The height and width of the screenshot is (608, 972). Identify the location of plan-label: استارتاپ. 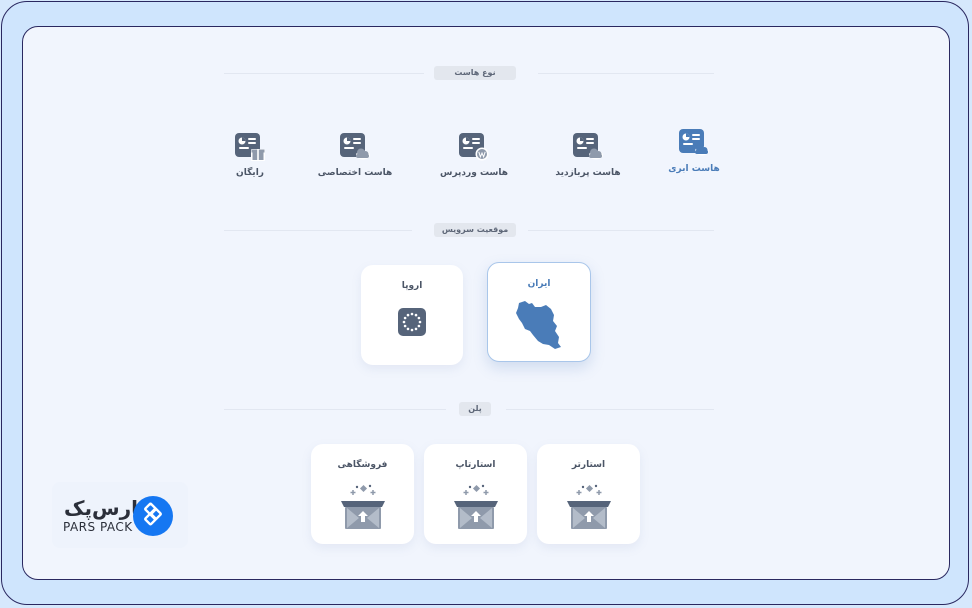
(475, 465).